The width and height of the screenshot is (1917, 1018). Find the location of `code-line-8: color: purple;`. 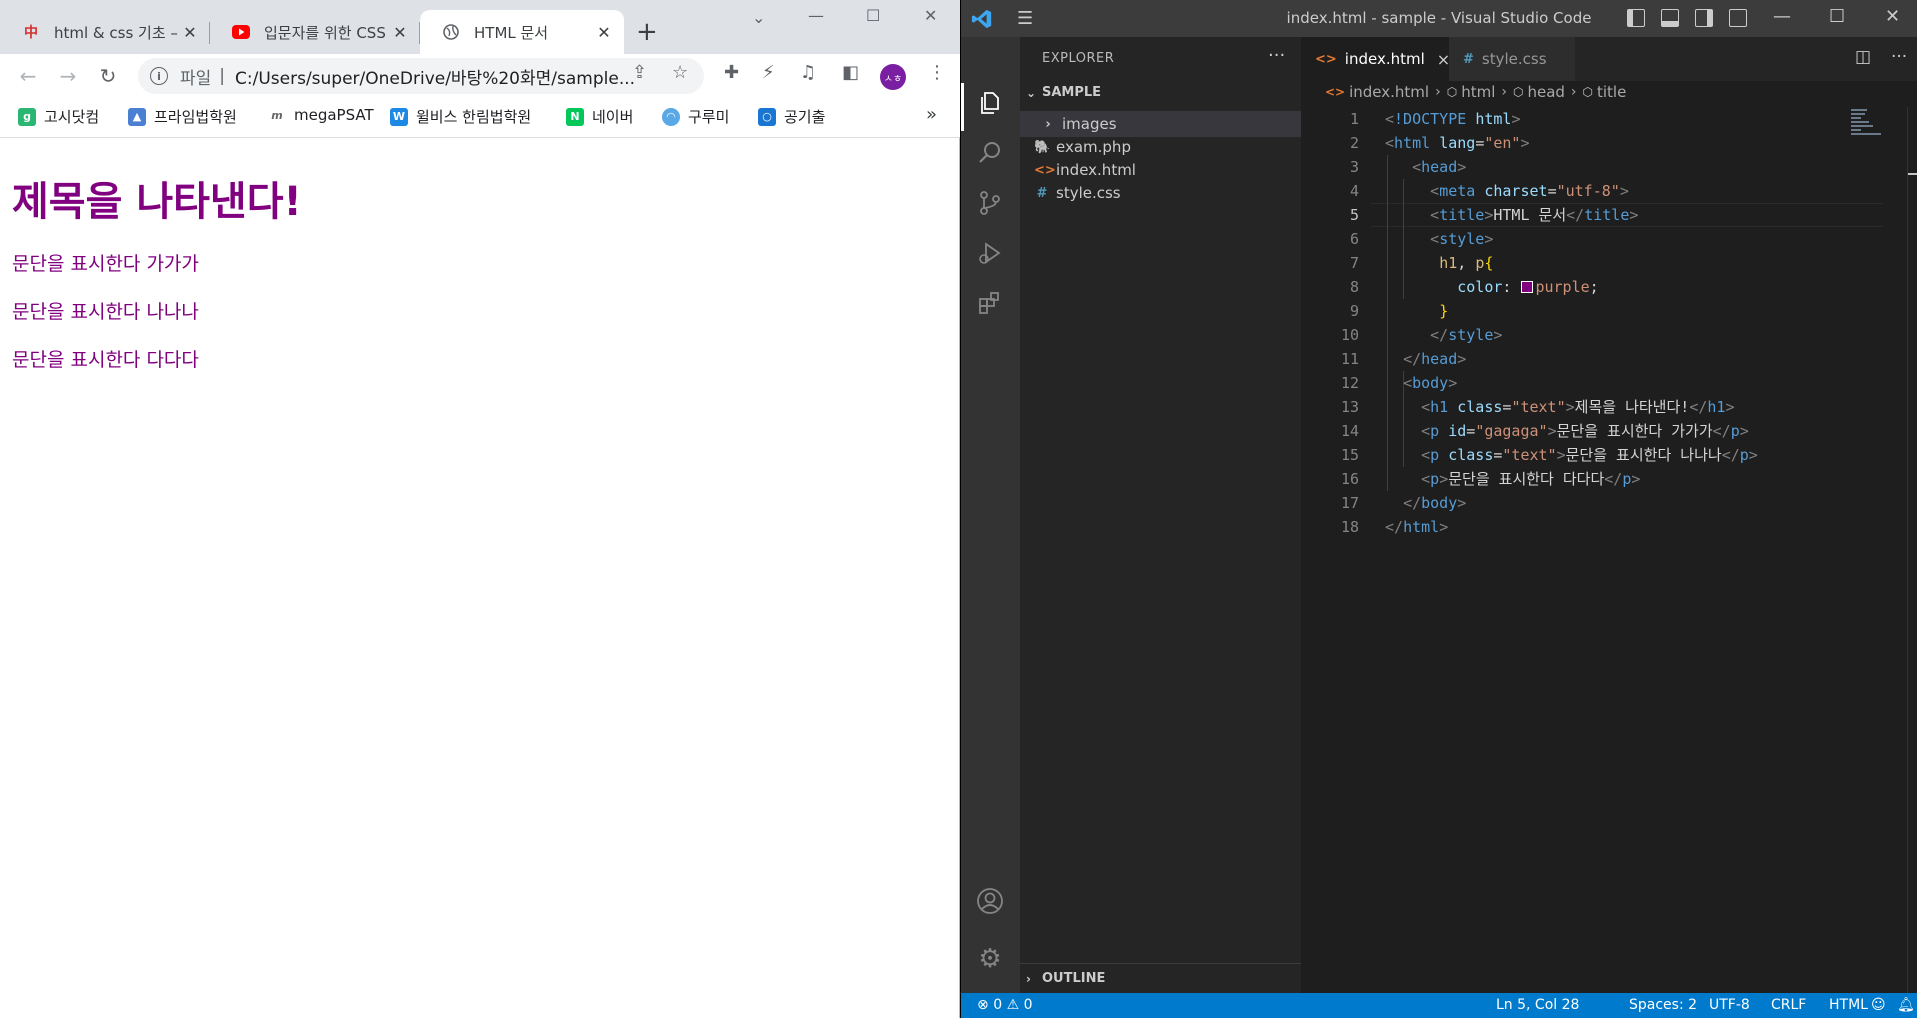

code-line-8: color: purple; is located at coordinates (1528, 287).